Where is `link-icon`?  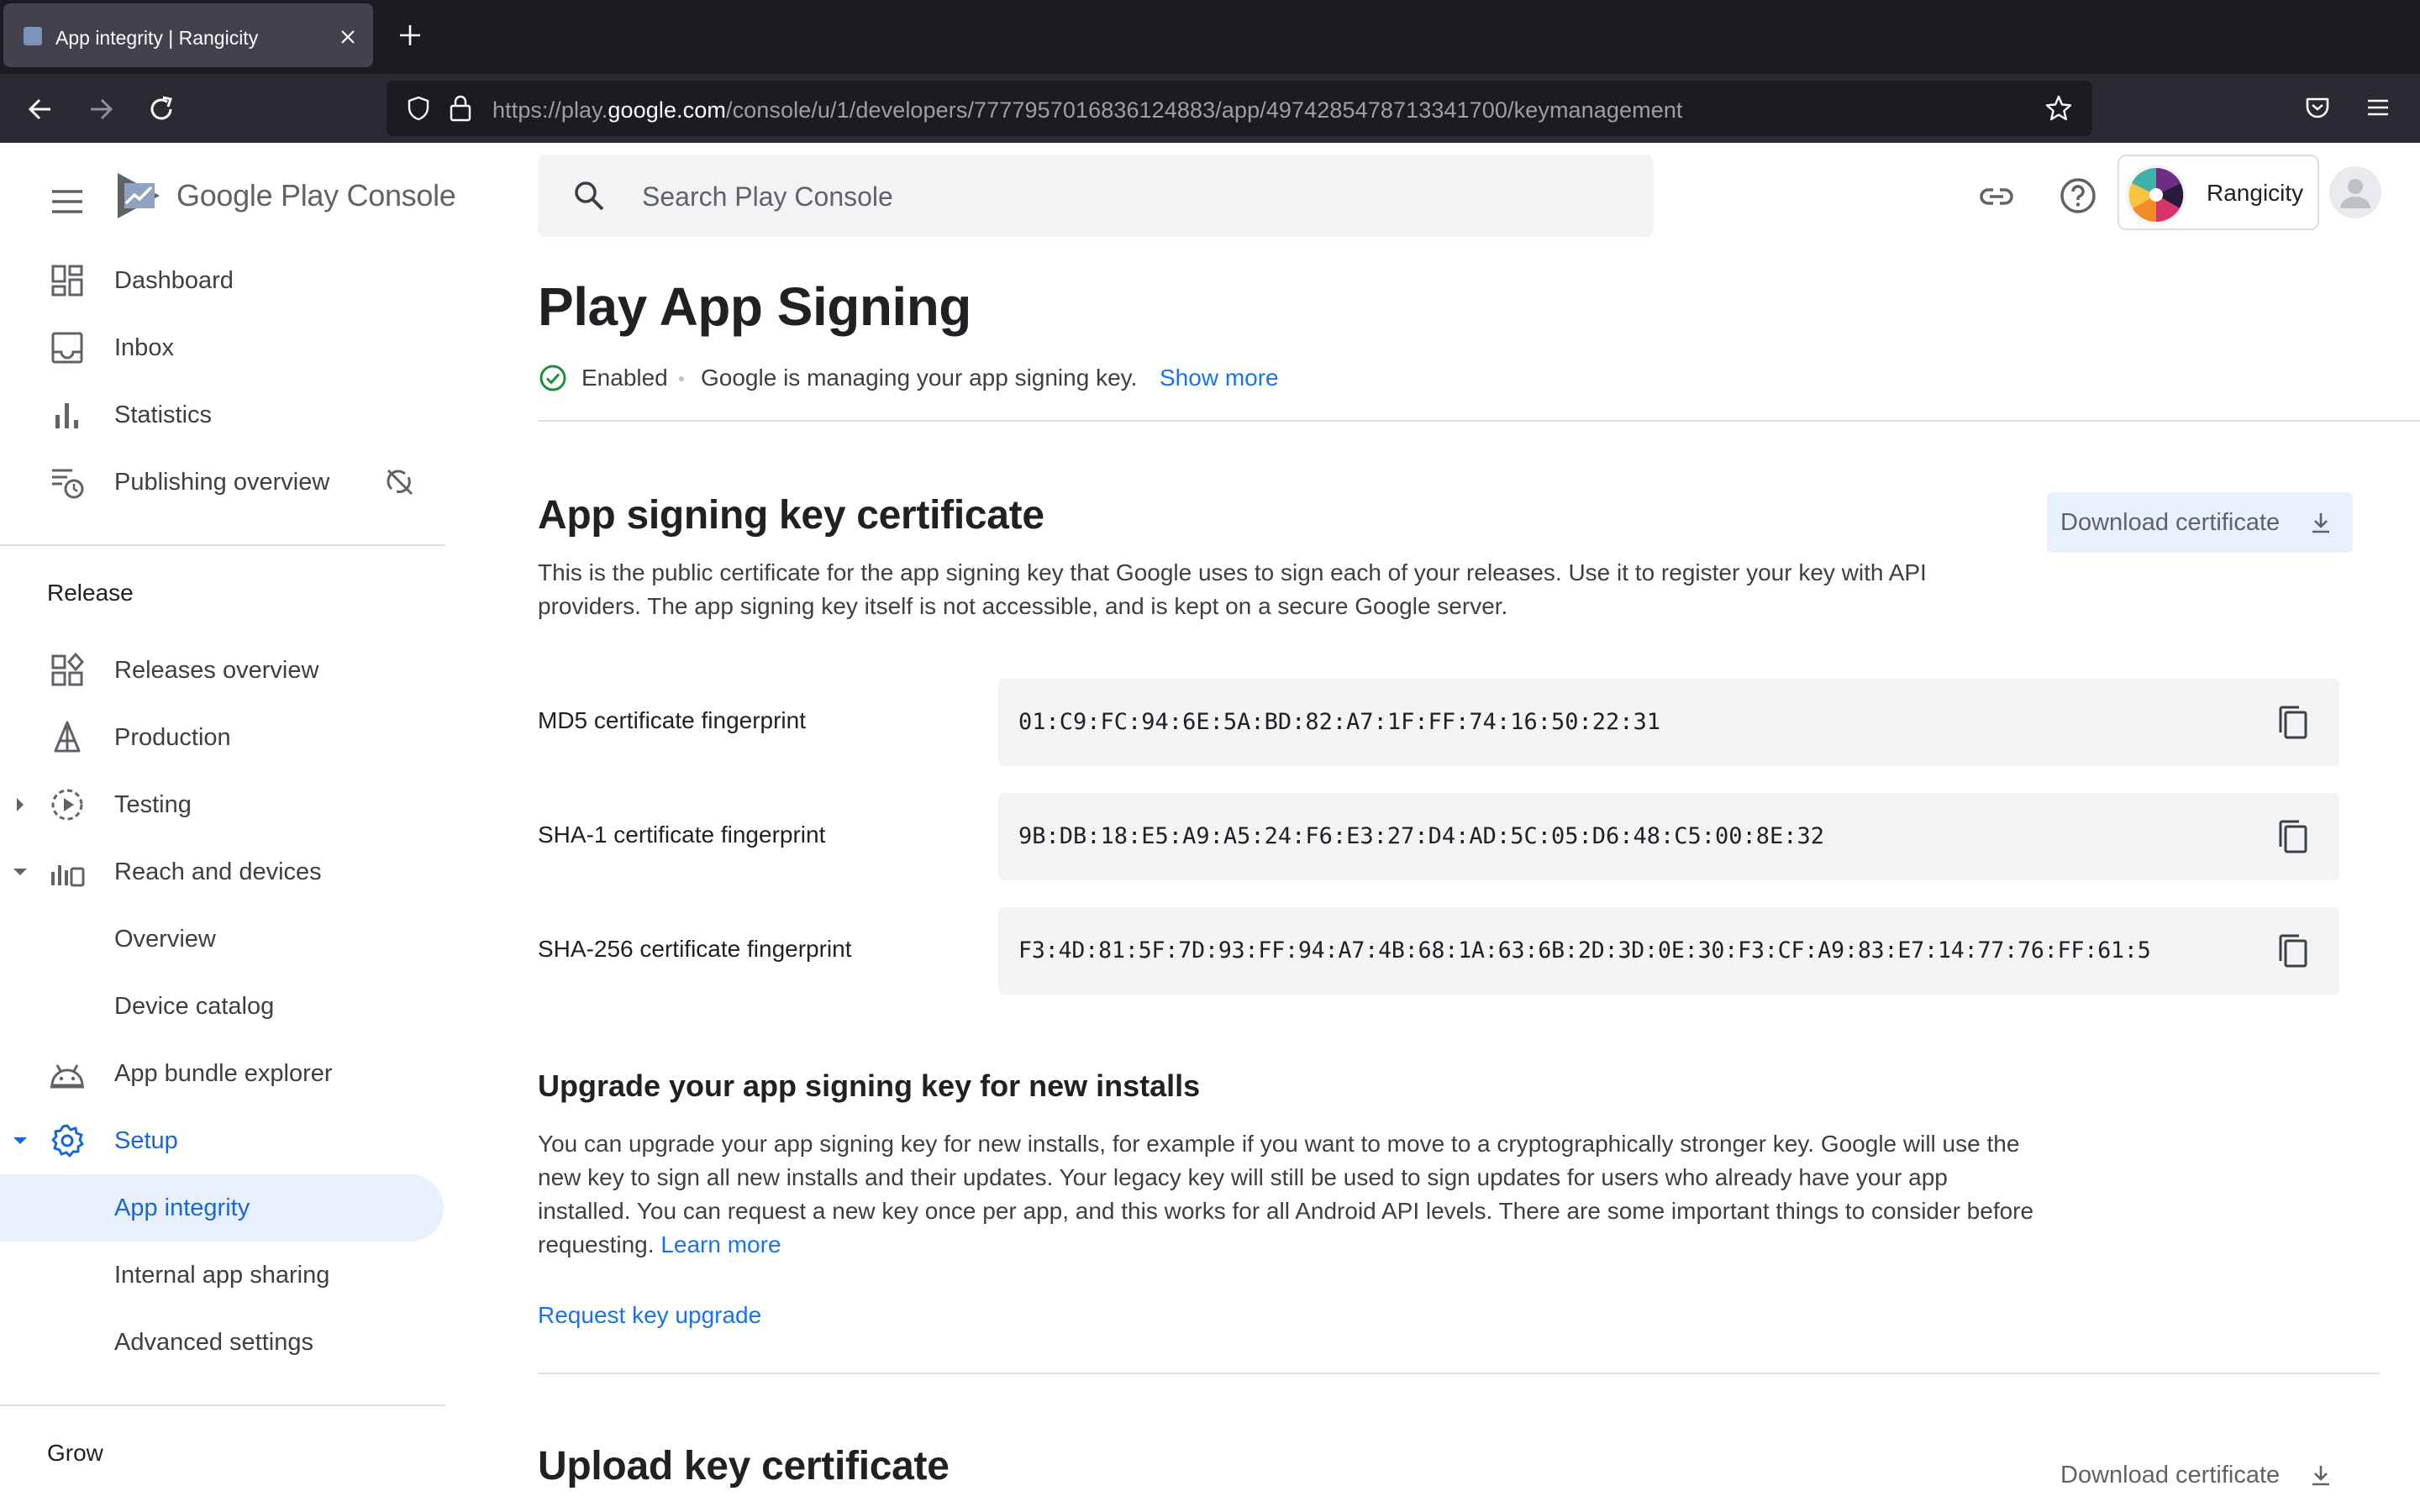 link-icon is located at coordinates (1996, 196).